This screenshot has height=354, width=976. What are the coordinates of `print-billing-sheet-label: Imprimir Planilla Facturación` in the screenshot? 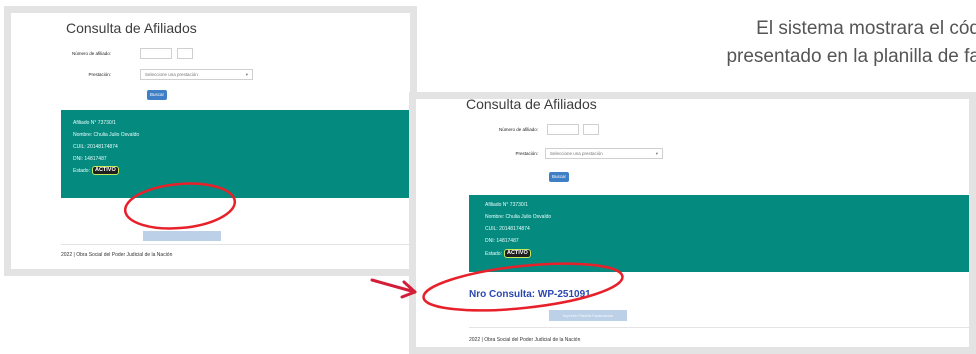 It's located at (588, 315).